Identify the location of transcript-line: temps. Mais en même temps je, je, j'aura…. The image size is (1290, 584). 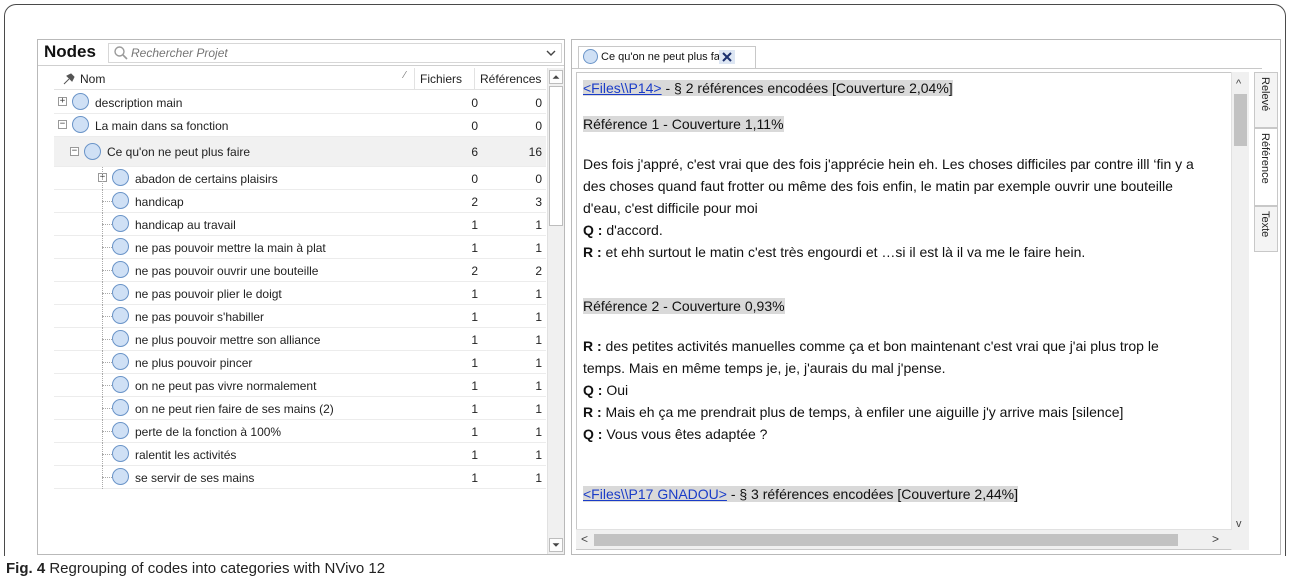
(764, 368).